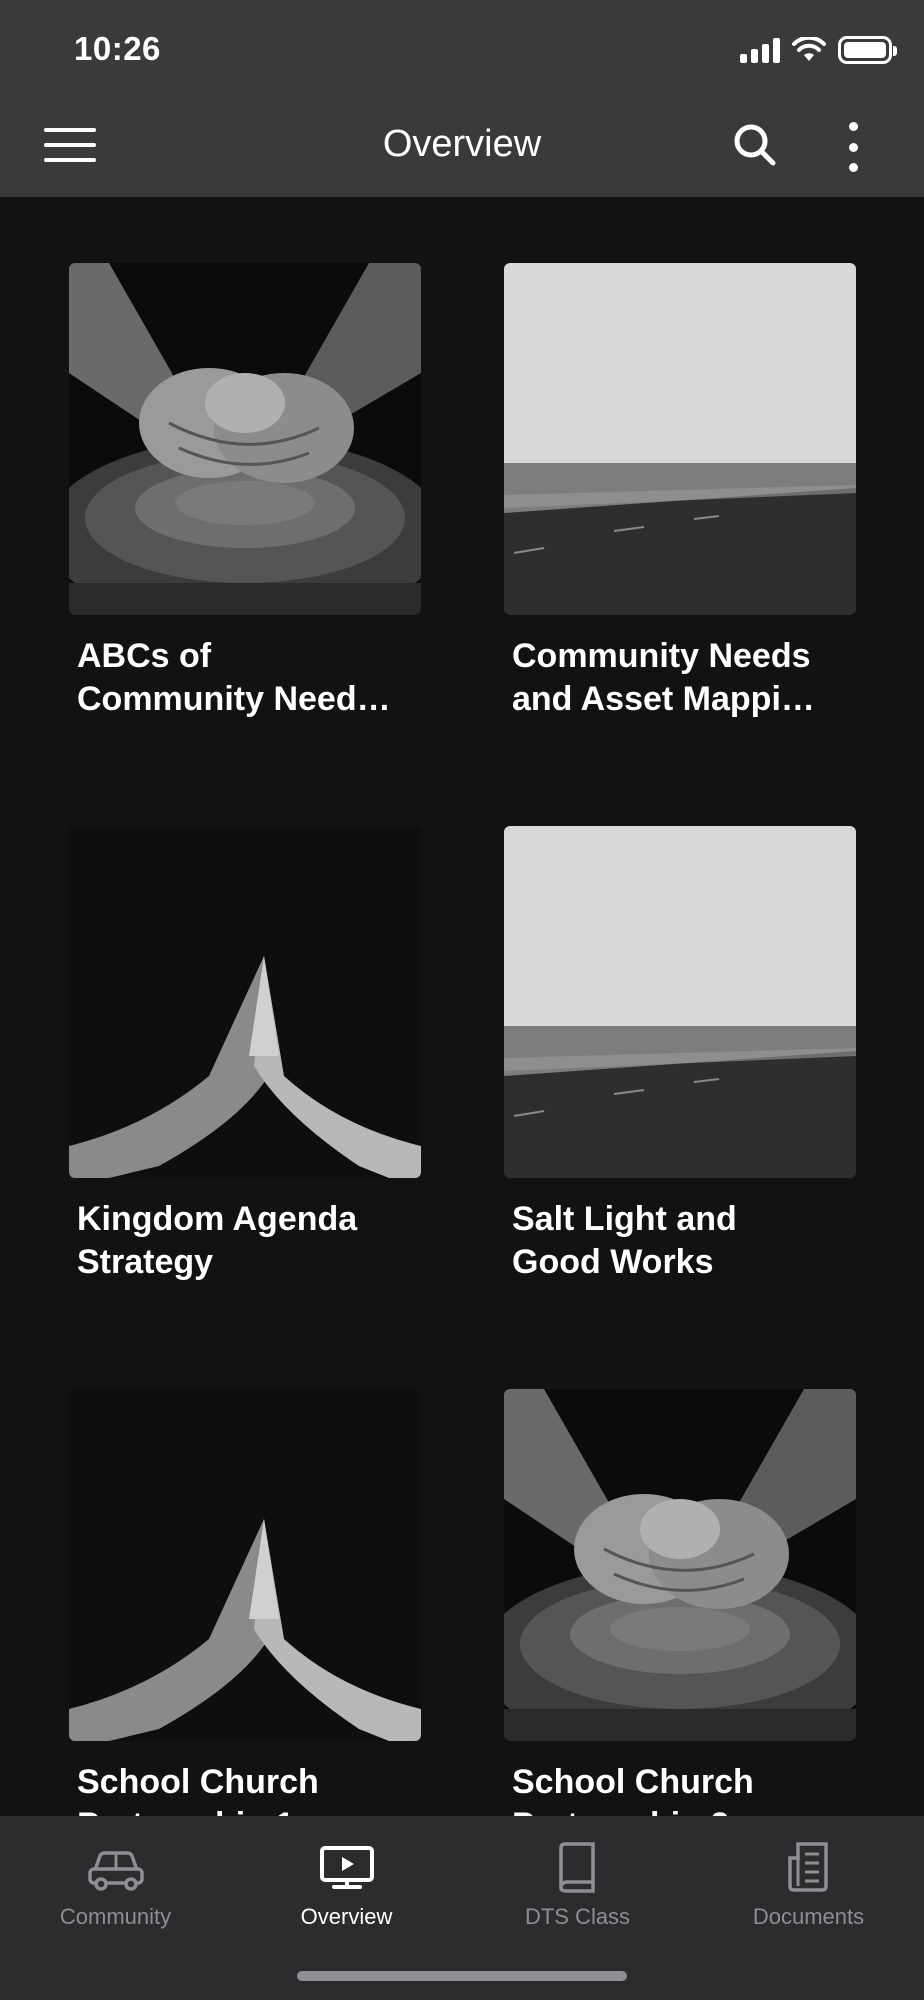 The height and width of the screenshot is (2000, 924). I want to click on tab-label: Community, so click(115, 1916).